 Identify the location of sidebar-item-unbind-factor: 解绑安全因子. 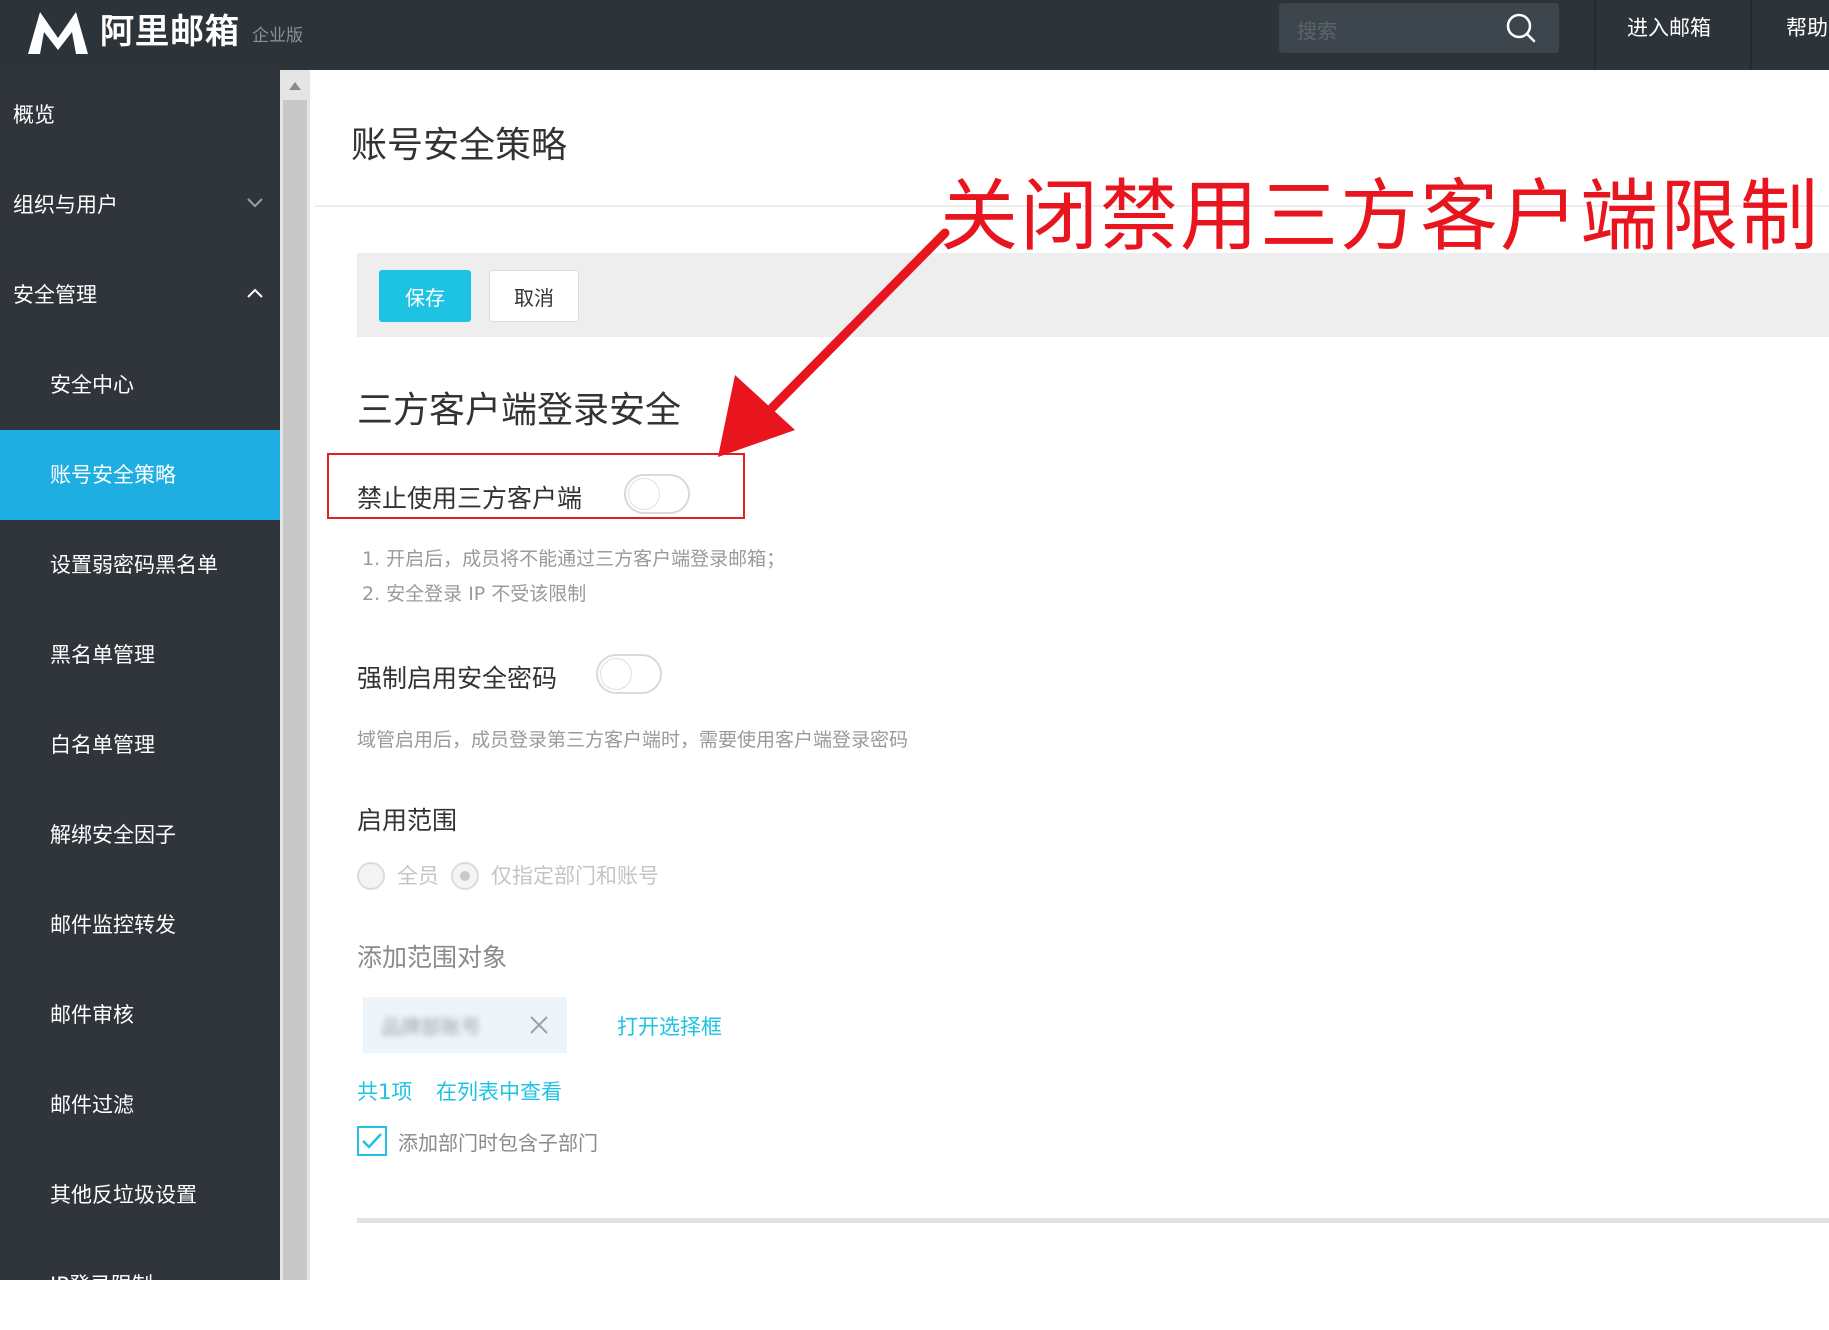
(140, 835).